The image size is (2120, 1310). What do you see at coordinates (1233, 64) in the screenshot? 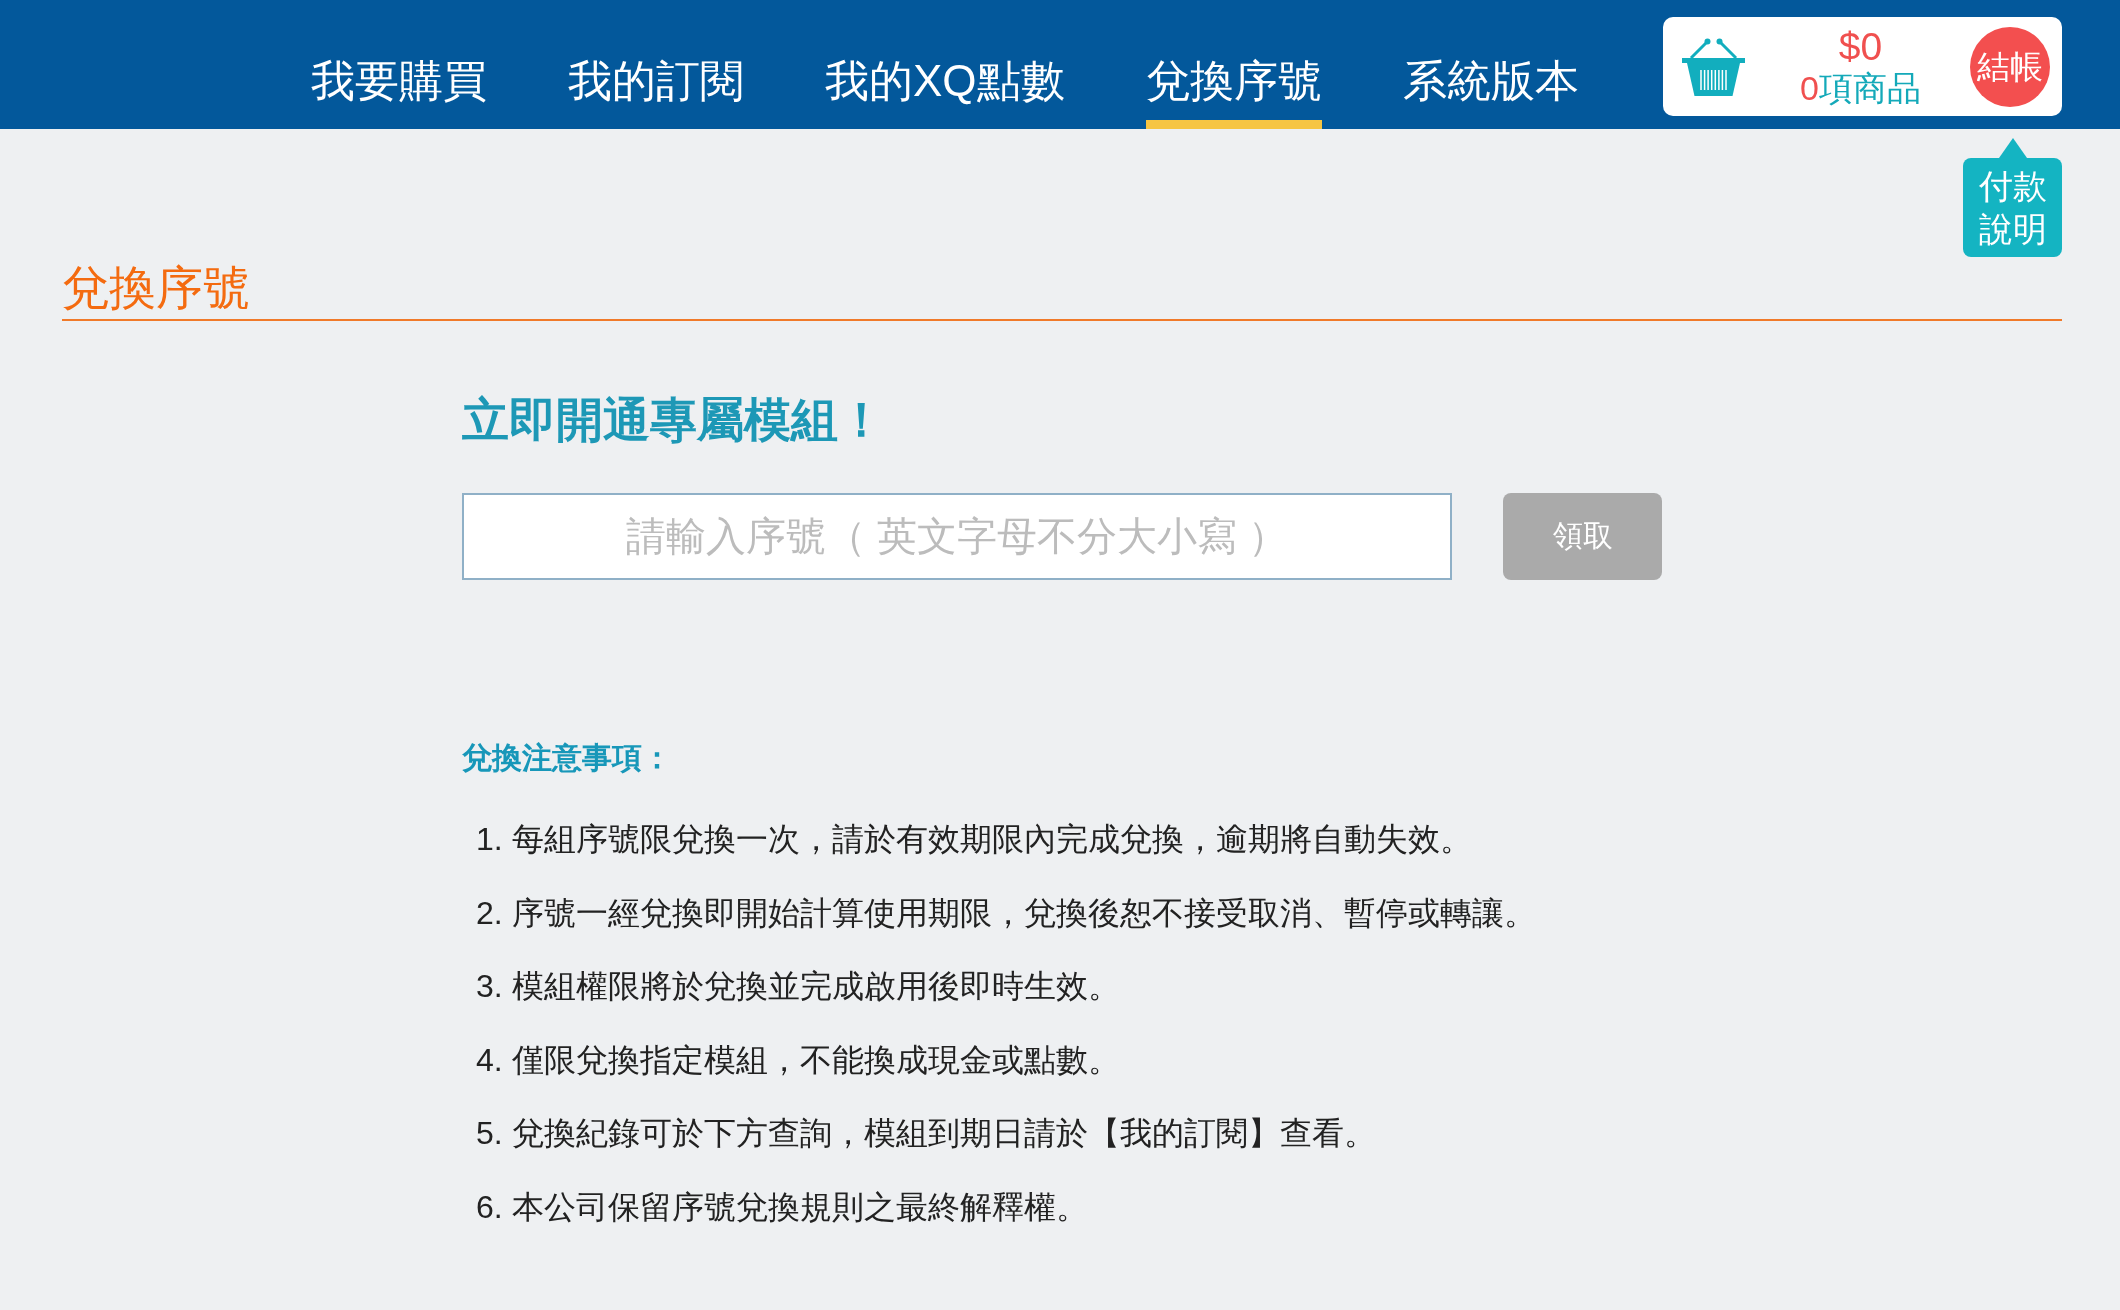
I see `nav-tab: 兌換序號` at bounding box center [1233, 64].